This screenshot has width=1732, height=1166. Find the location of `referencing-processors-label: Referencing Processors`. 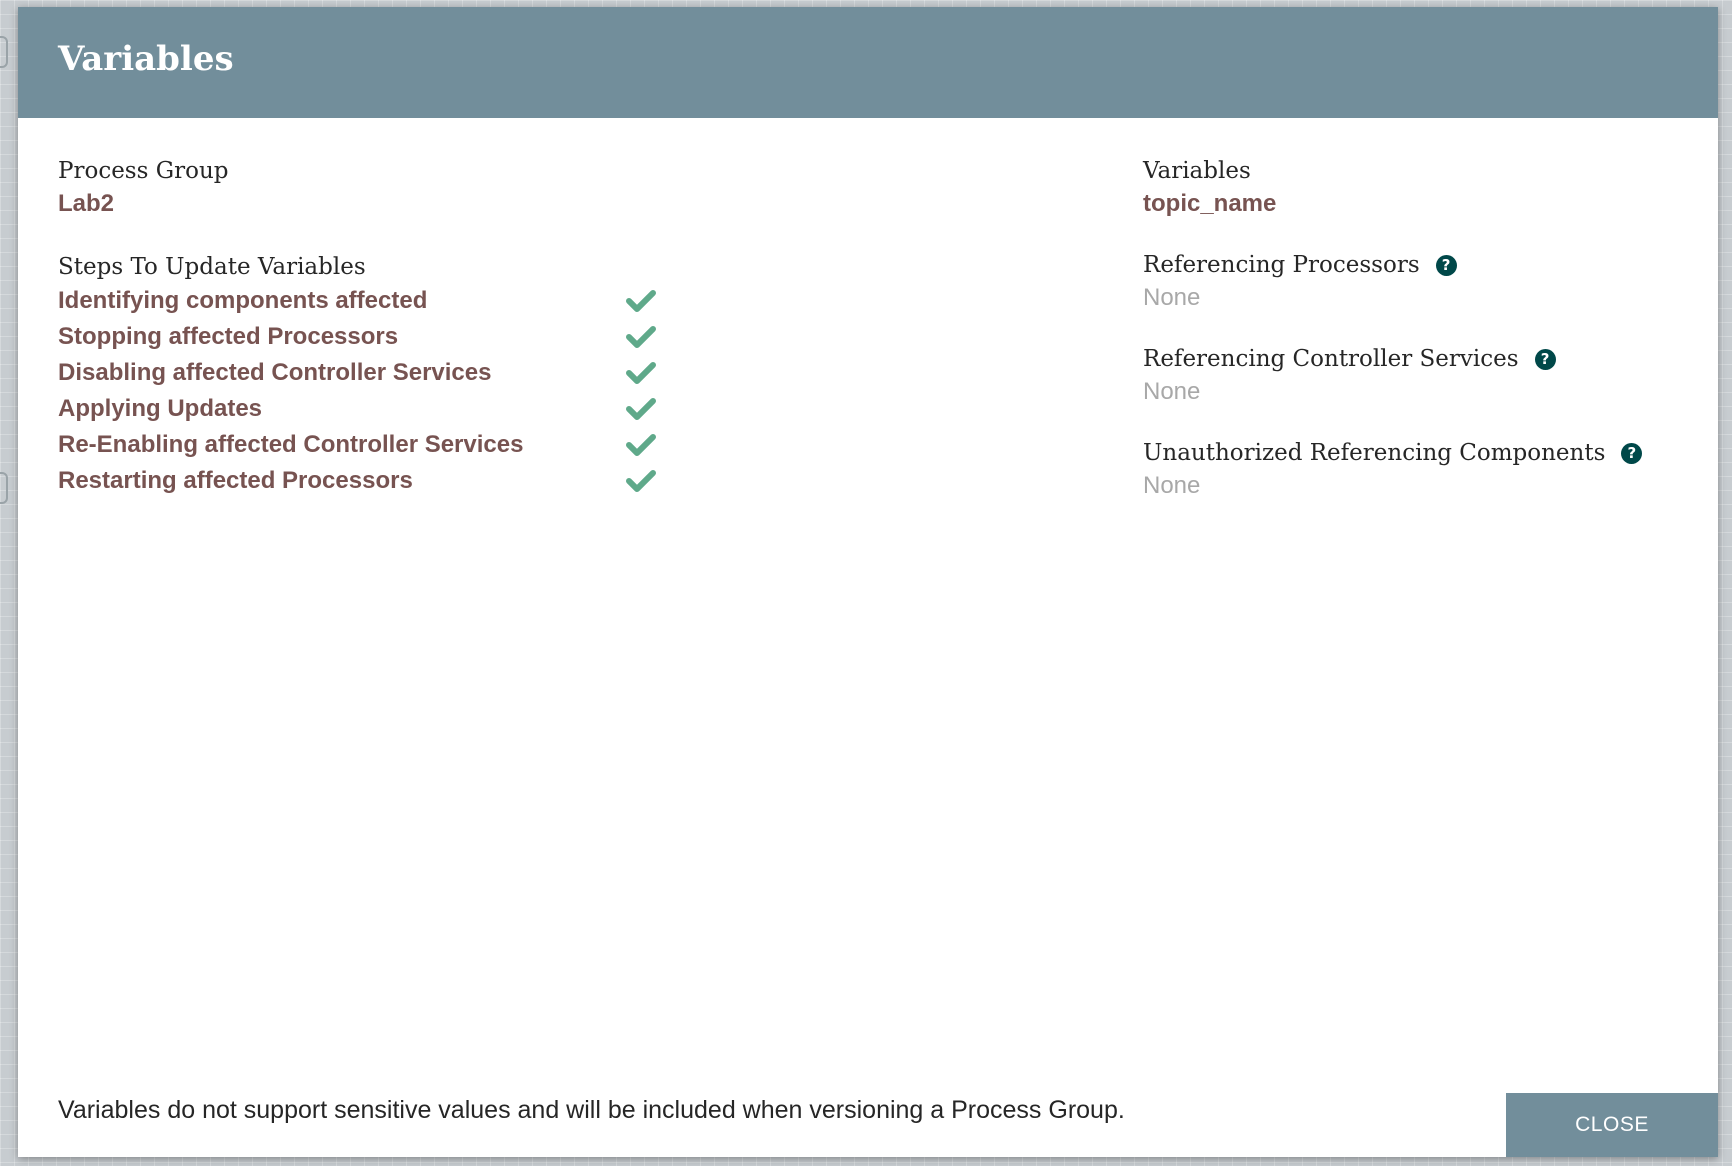

referencing-processors-label: Referencing Processors is located at coordinates (1281, 265).